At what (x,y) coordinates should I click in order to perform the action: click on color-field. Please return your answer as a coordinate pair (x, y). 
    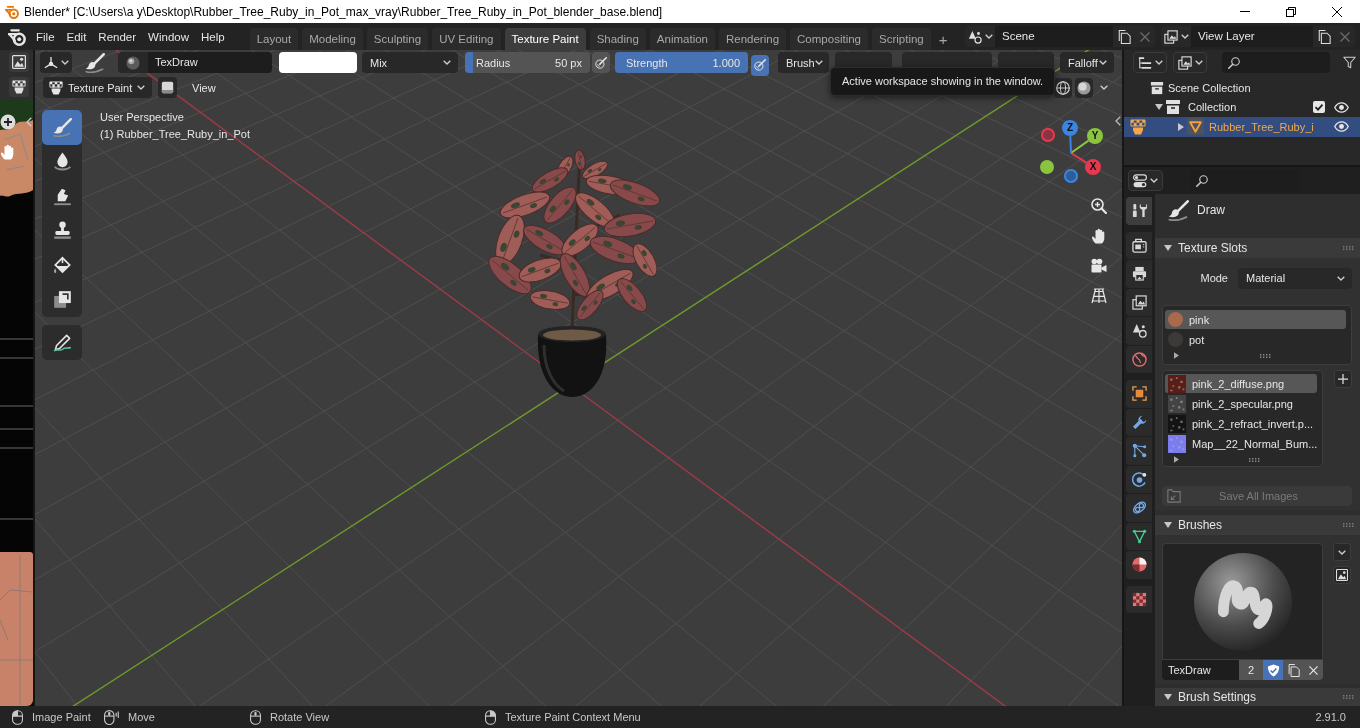
    Looking at the image, I should click on (318, 62).